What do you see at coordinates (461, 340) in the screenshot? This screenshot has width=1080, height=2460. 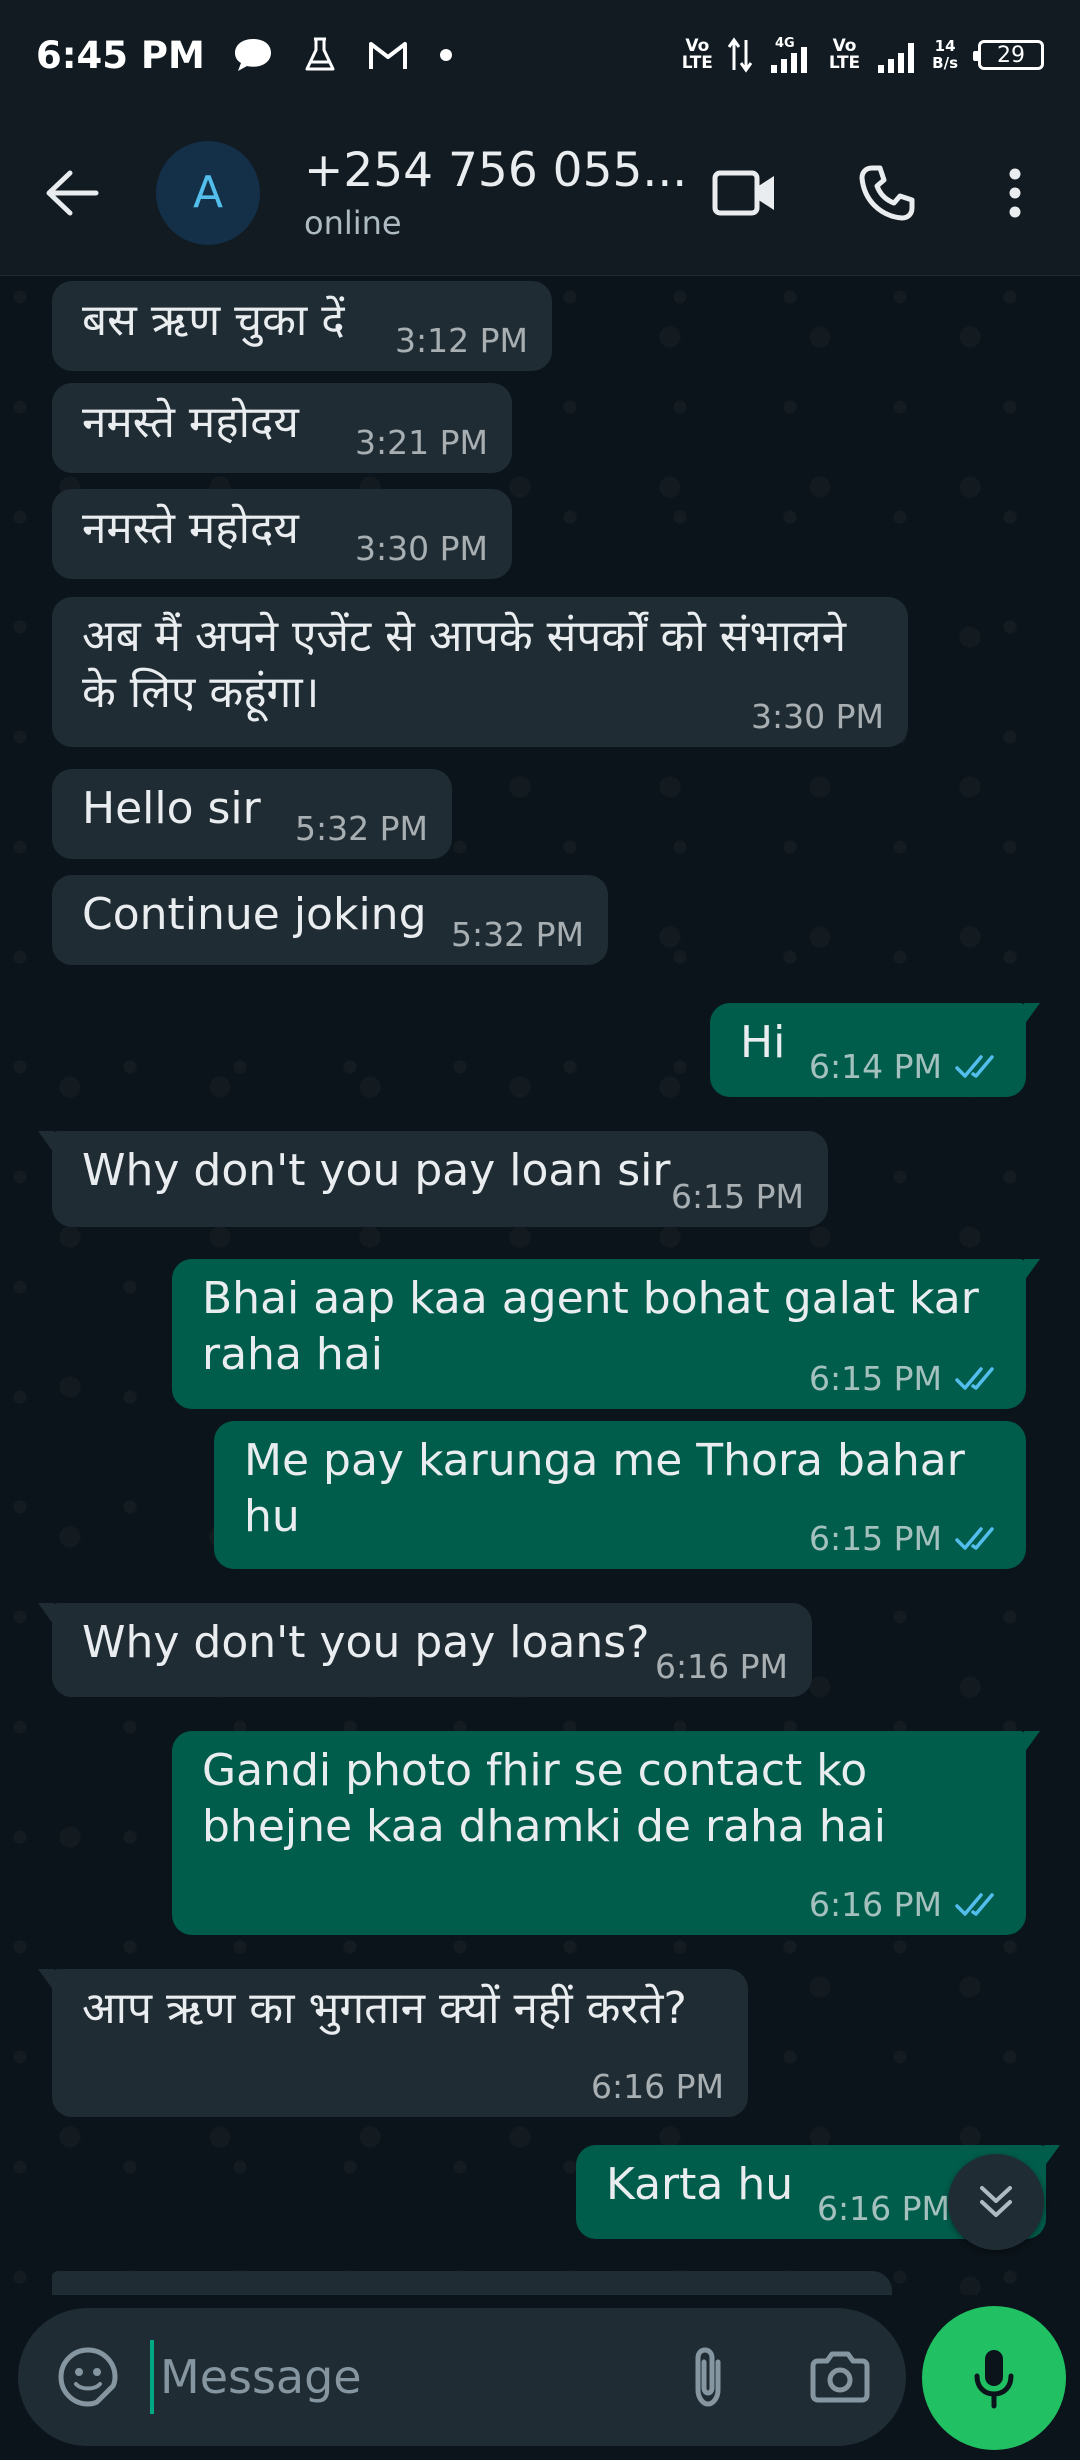 I see `message-time: 3:12 PM` at bounding box center [461, 340].